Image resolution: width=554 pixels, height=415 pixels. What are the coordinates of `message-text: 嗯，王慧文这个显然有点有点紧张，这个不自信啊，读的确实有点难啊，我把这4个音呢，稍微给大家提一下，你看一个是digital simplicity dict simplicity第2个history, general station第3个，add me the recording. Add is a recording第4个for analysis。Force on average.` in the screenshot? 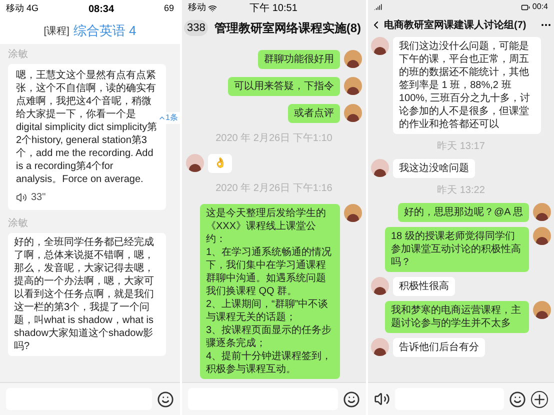 It's located at (87, 127).